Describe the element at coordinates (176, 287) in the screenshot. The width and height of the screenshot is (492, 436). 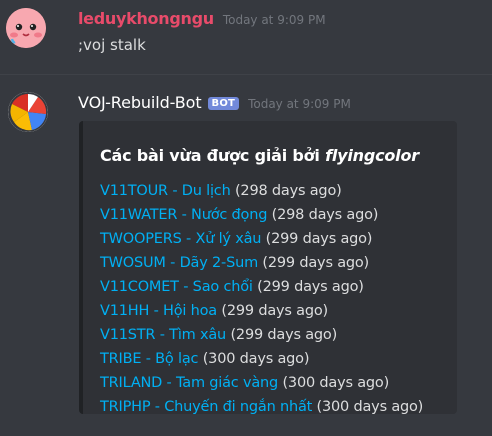
I see `problem-link: V11COMET - Sao chổi` at that location.